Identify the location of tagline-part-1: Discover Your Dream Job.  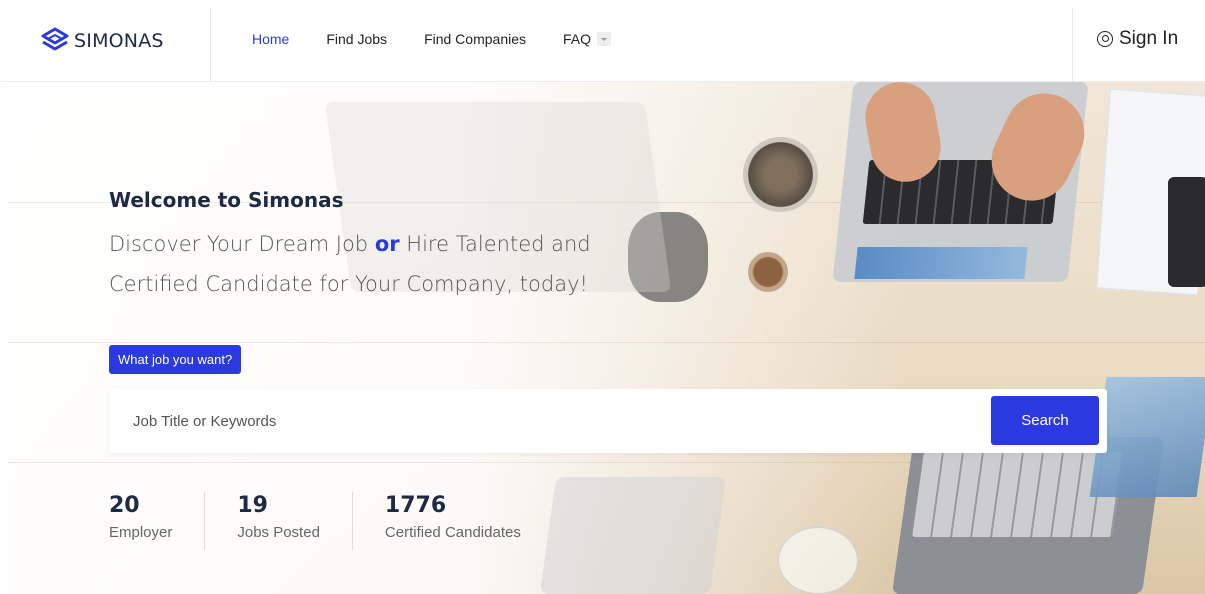
(242, 244).